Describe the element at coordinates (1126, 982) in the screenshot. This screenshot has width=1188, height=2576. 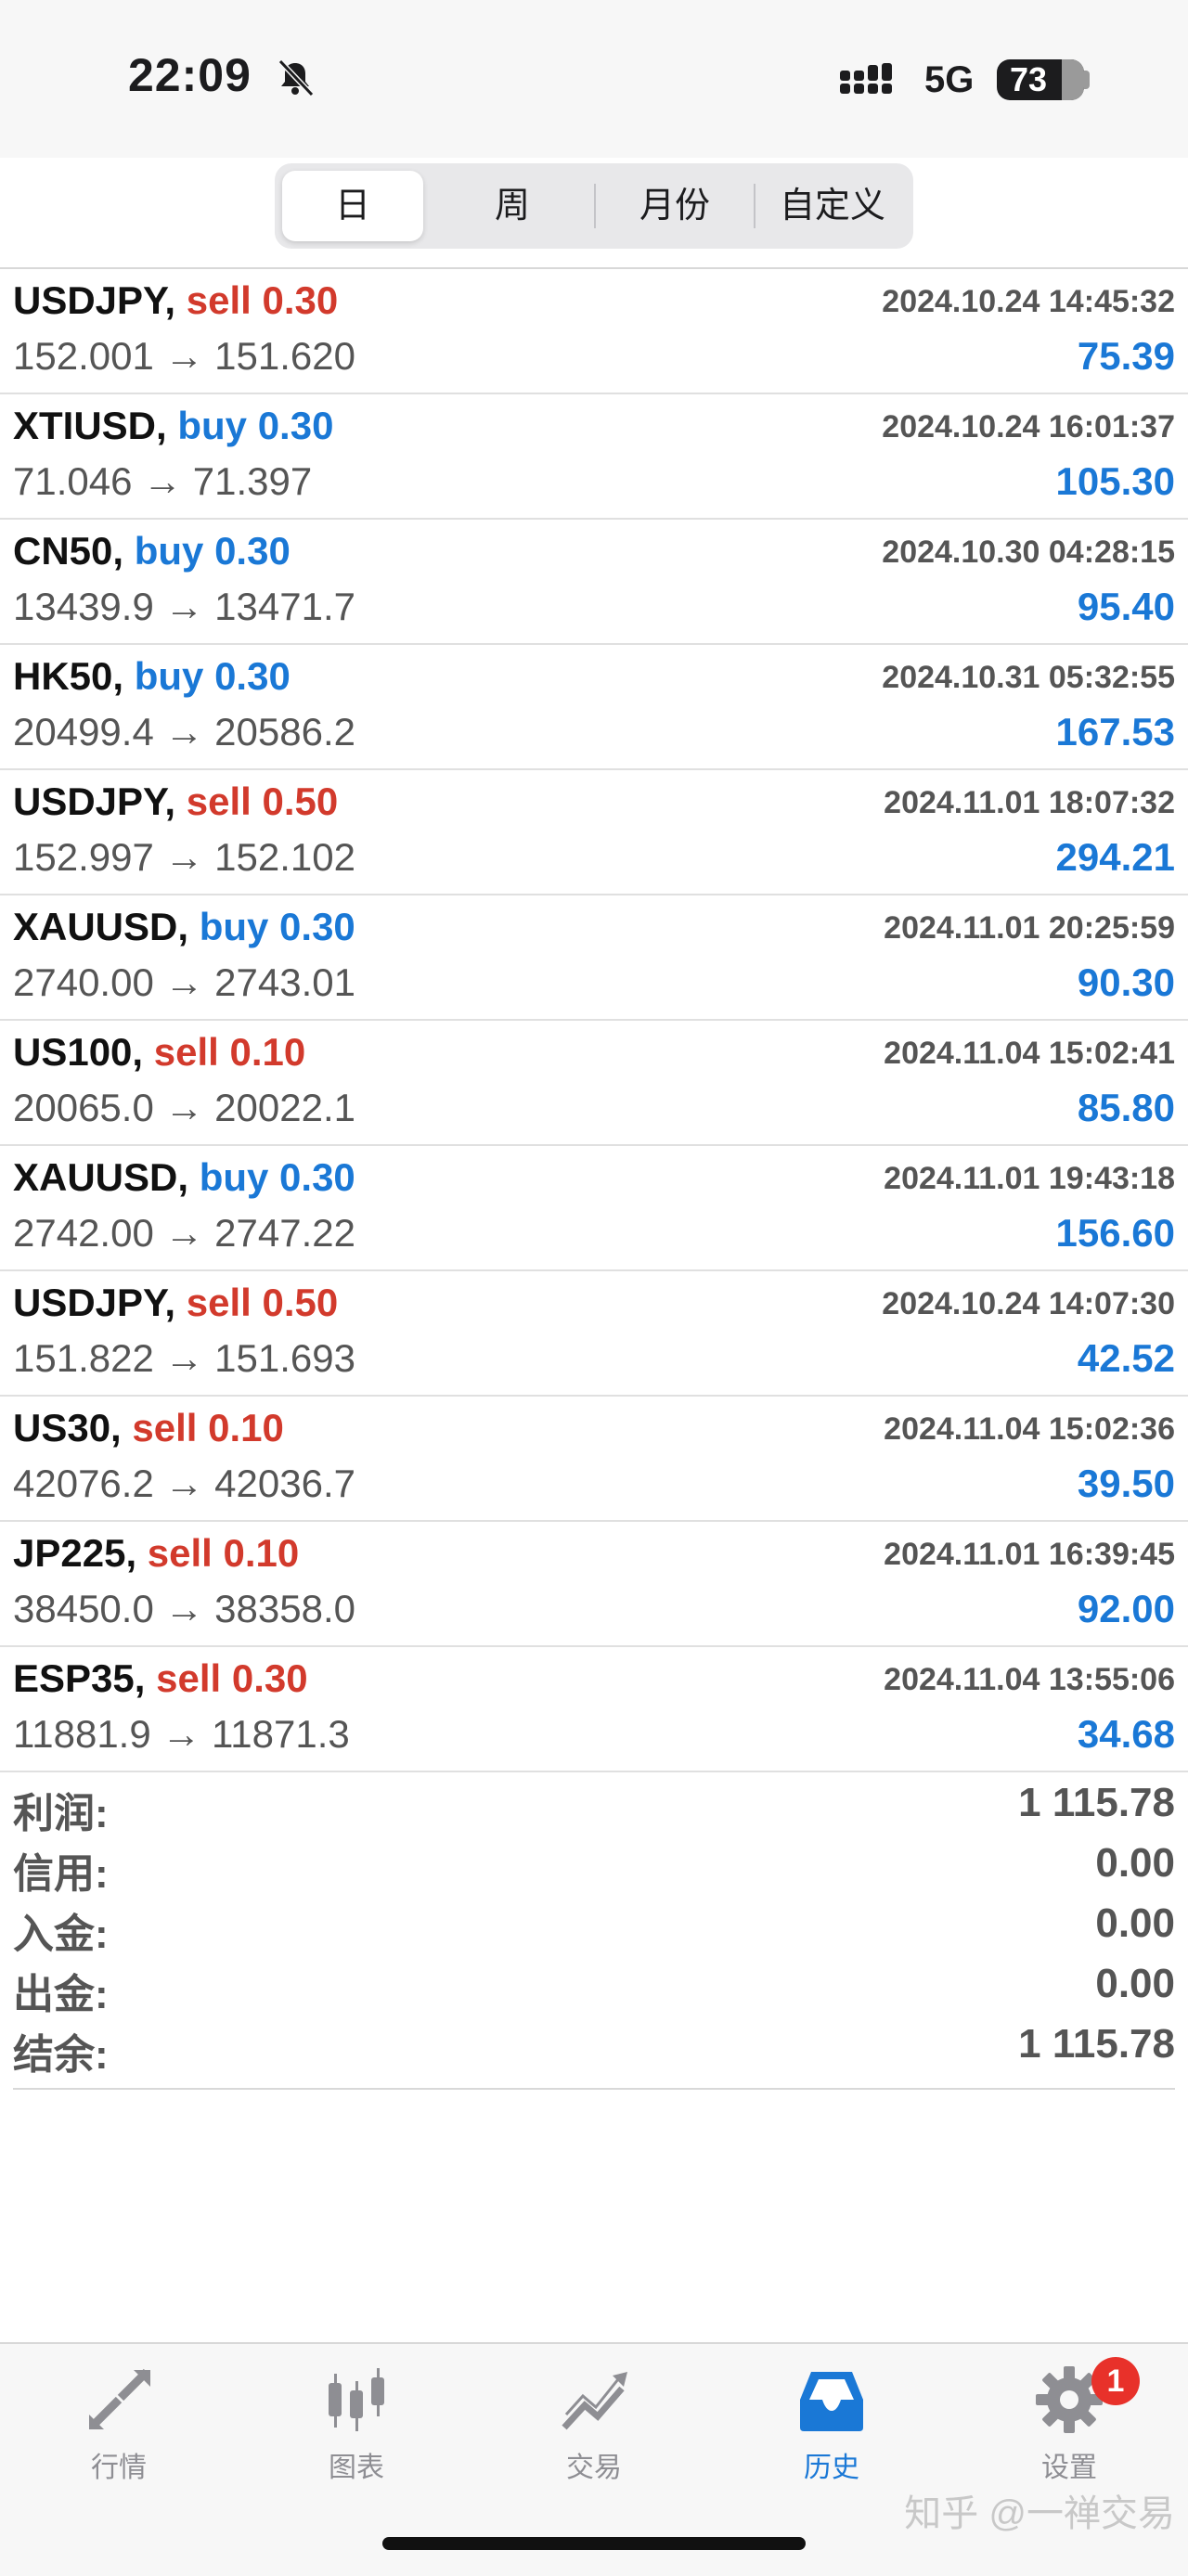
I see `trade-profit: 90.30` at that location.